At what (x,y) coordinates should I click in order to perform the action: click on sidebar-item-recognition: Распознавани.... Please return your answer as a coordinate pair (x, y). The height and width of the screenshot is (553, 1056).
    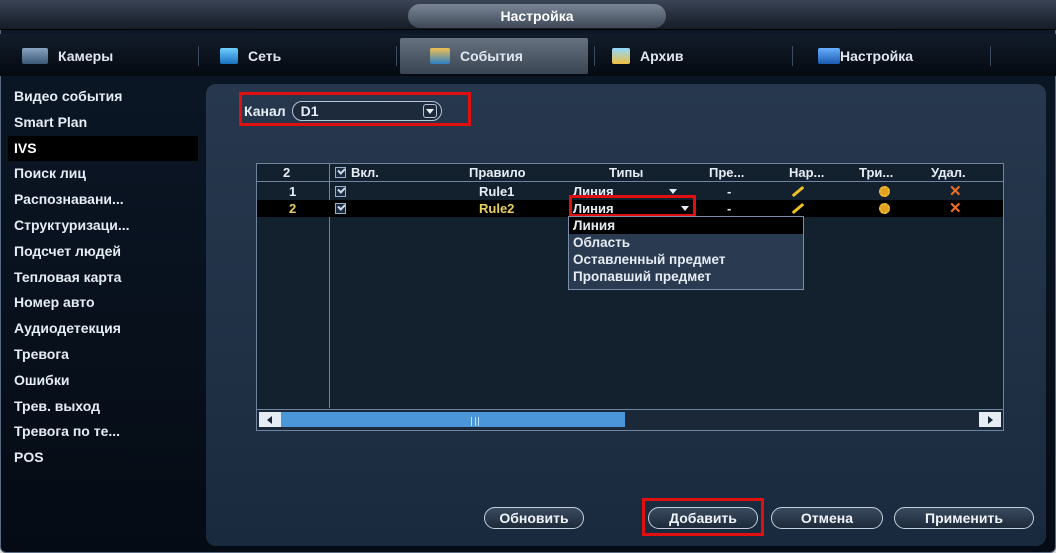
    Looking at the image, I should click on (103, 200).